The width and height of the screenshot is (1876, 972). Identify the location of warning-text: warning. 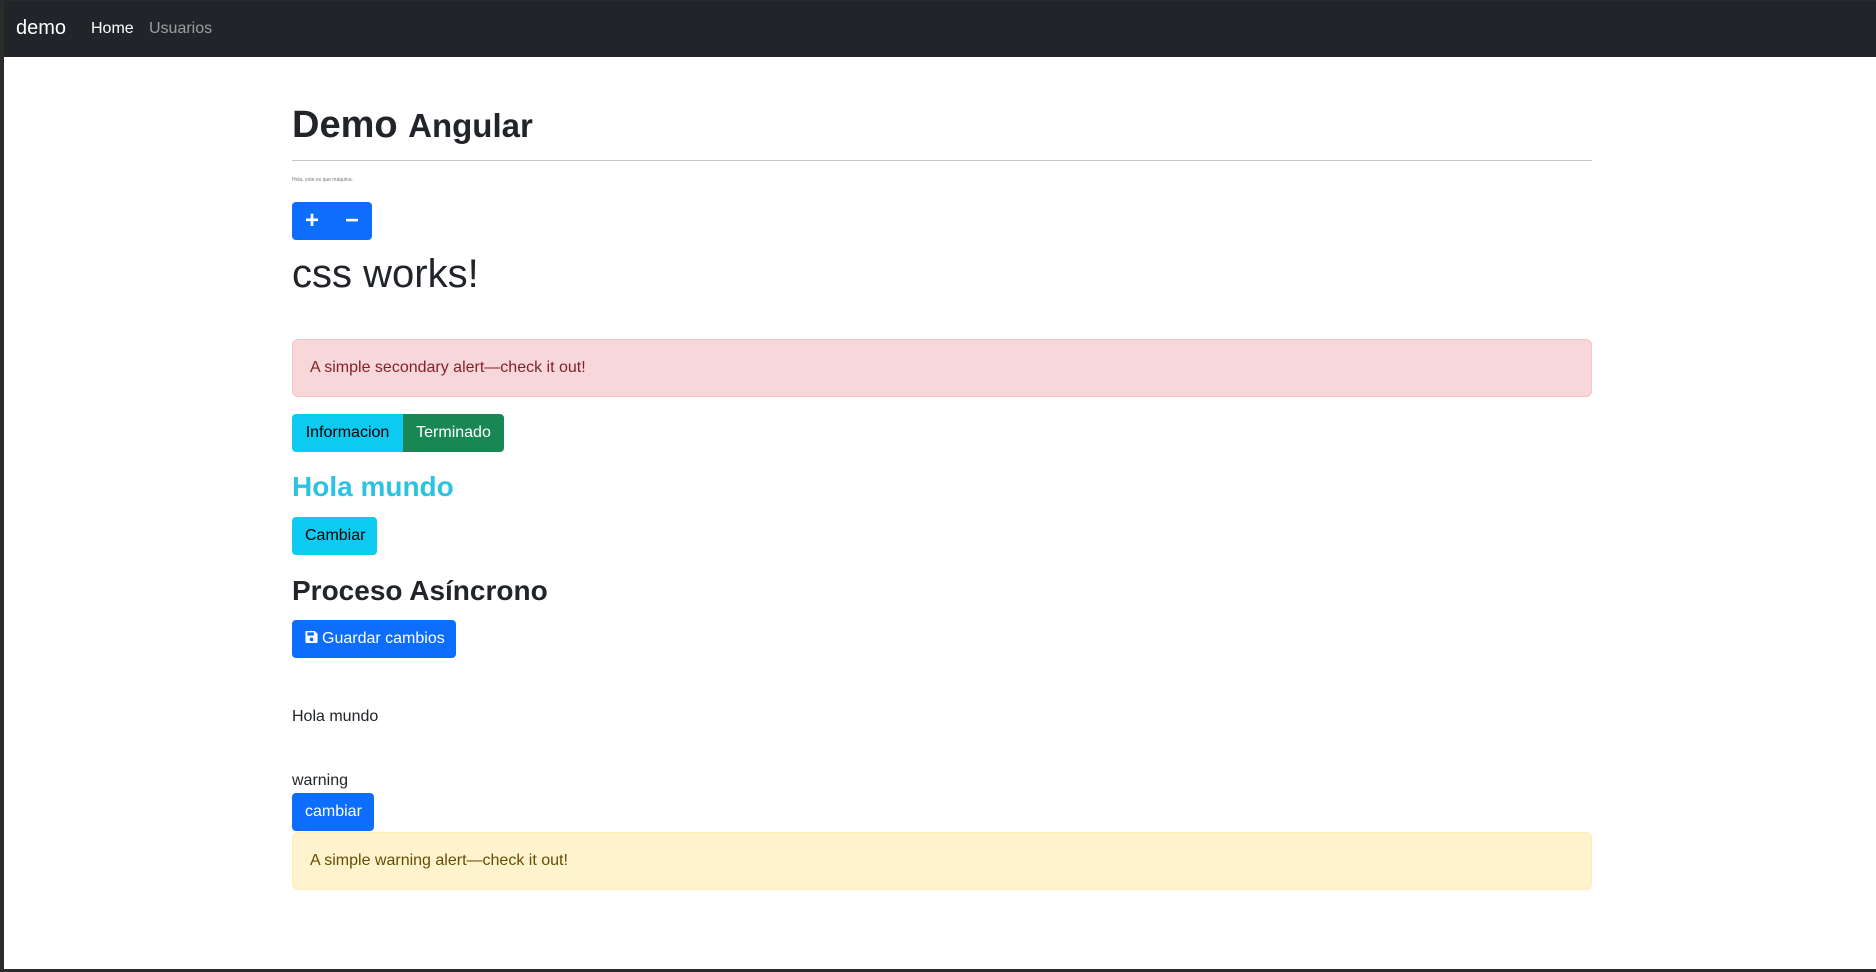
(320, 780).